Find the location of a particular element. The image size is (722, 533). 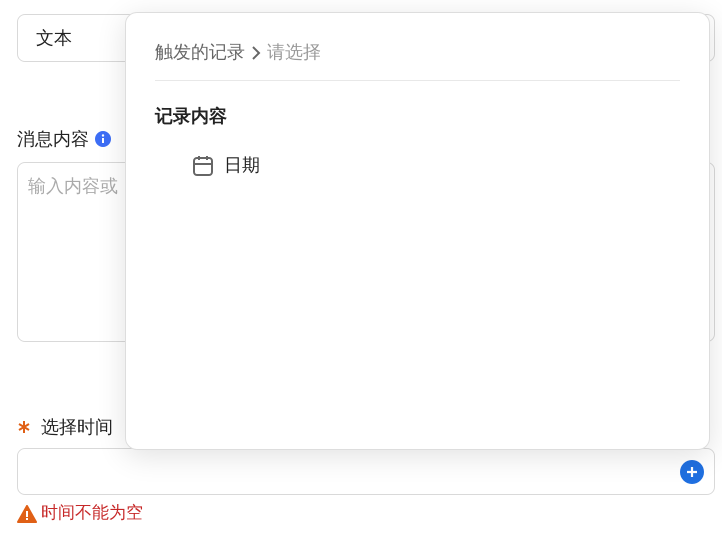

chevron-icon is located at coordinates (256, 52).